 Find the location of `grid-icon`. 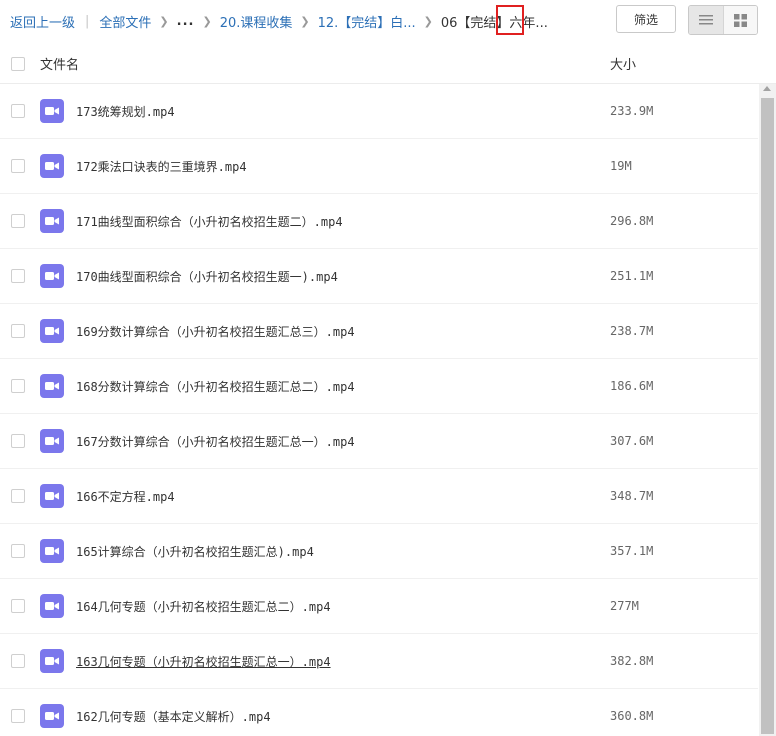

grid-icon is located at coordinates (740, 20).